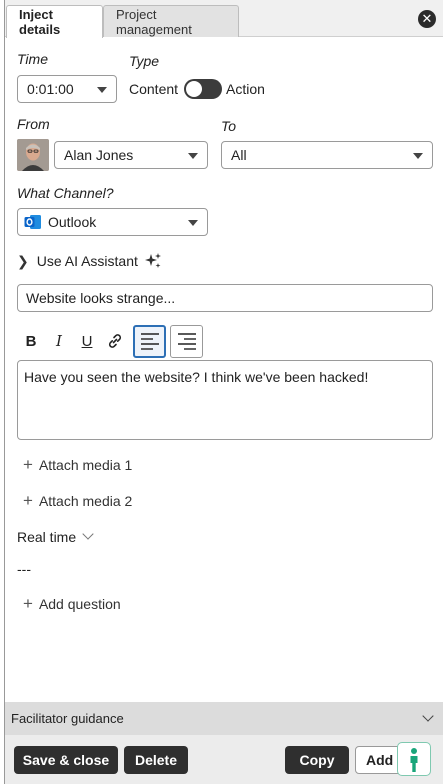  What do you see at coordinates (31, 341) in the screenshot?
I see `bold-button: B` at bounding box center [31, 341].